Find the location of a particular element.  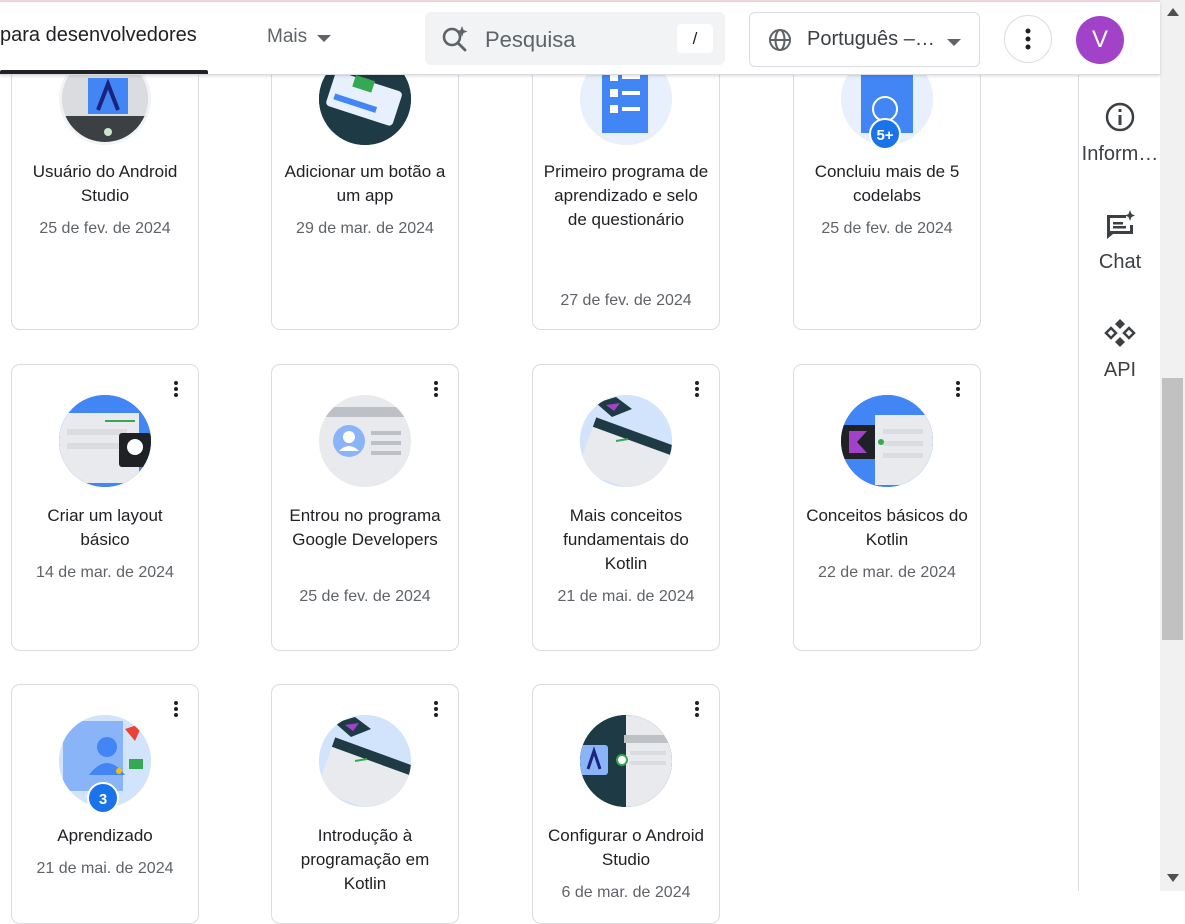

rail-item-chat: Chat is located at coordinates (1120, 241).